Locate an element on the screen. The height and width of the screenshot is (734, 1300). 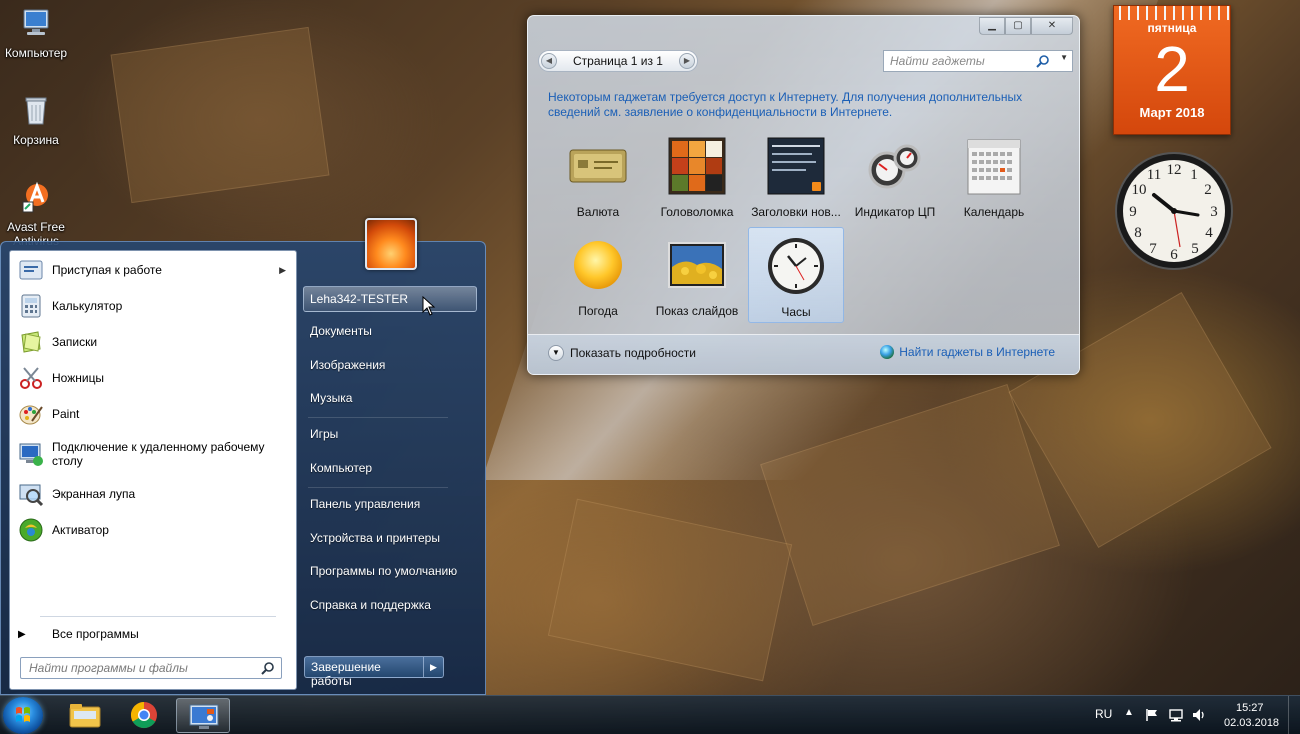
program-magnifier: Экранная лупа is located at coordinates (154, 494).